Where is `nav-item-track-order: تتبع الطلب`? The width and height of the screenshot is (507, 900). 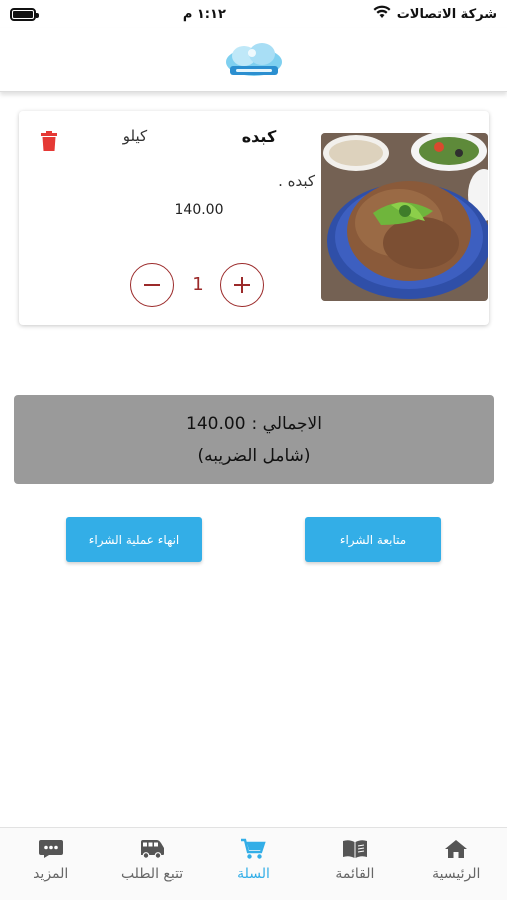 nav-item-track-order: تتبع الطلب is located at coordinates (152, 860).